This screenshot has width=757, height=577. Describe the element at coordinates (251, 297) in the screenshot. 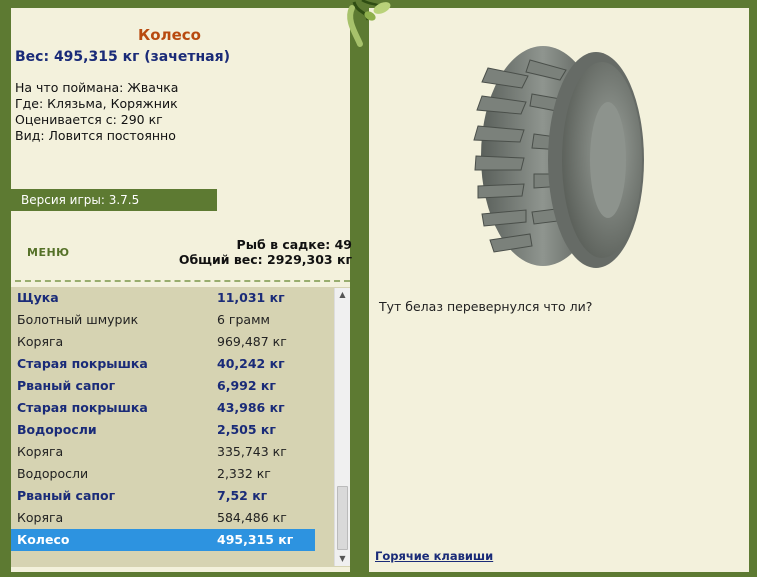

I see `list-item-weight: 11,031 кг` at that location.